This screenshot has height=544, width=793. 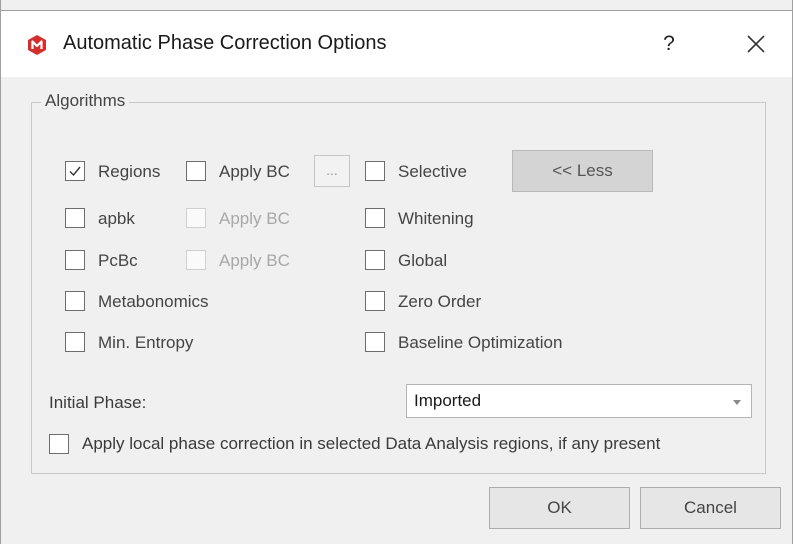 I want to click on apply-bc-apbk-checkbox, so click(x=196, y=218).